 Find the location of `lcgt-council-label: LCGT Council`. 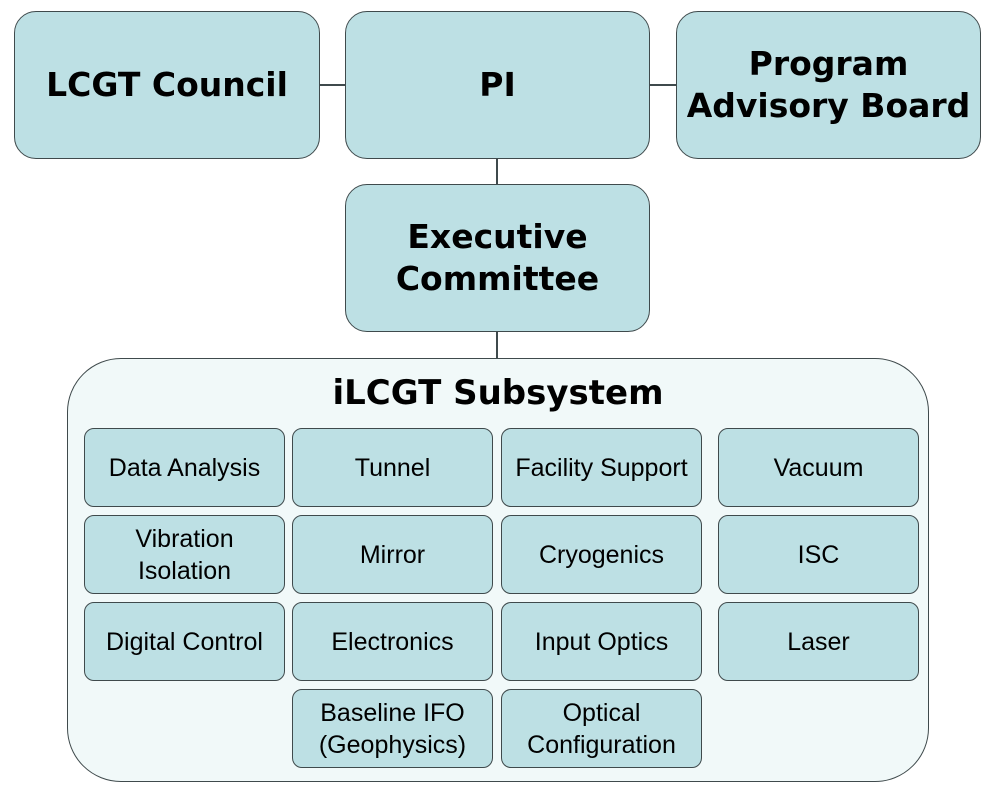

lcgt-council-label: LCGT Council is located at coordinates (167, 84).